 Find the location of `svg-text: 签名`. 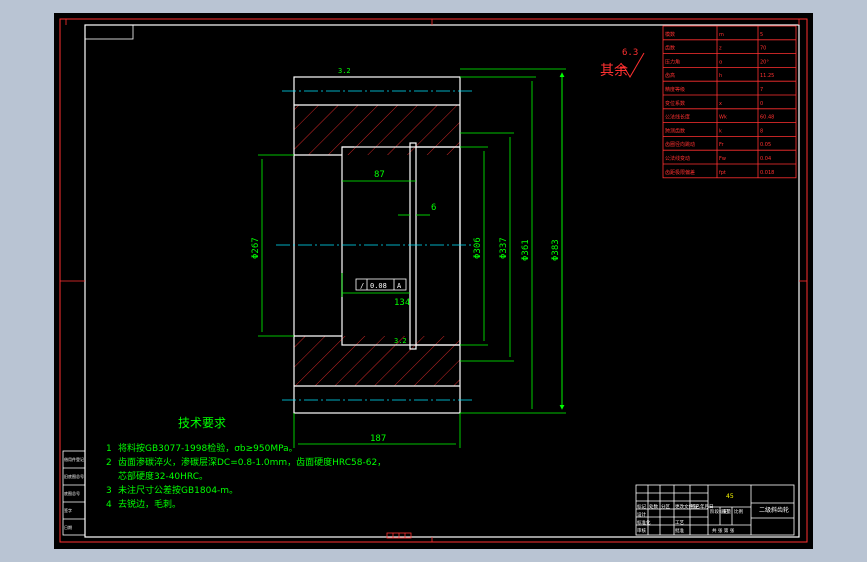

svg-text: 签名 is located at coordinates (695, 506).